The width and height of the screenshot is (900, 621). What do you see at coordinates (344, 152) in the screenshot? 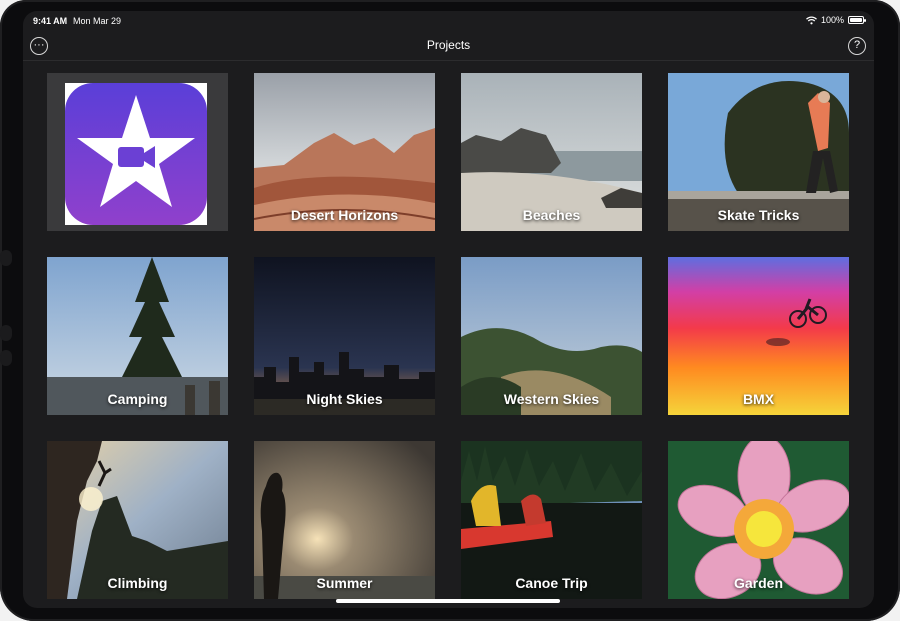
I see `project-tile: Desert Horizons` at bounding box center [344, 152].